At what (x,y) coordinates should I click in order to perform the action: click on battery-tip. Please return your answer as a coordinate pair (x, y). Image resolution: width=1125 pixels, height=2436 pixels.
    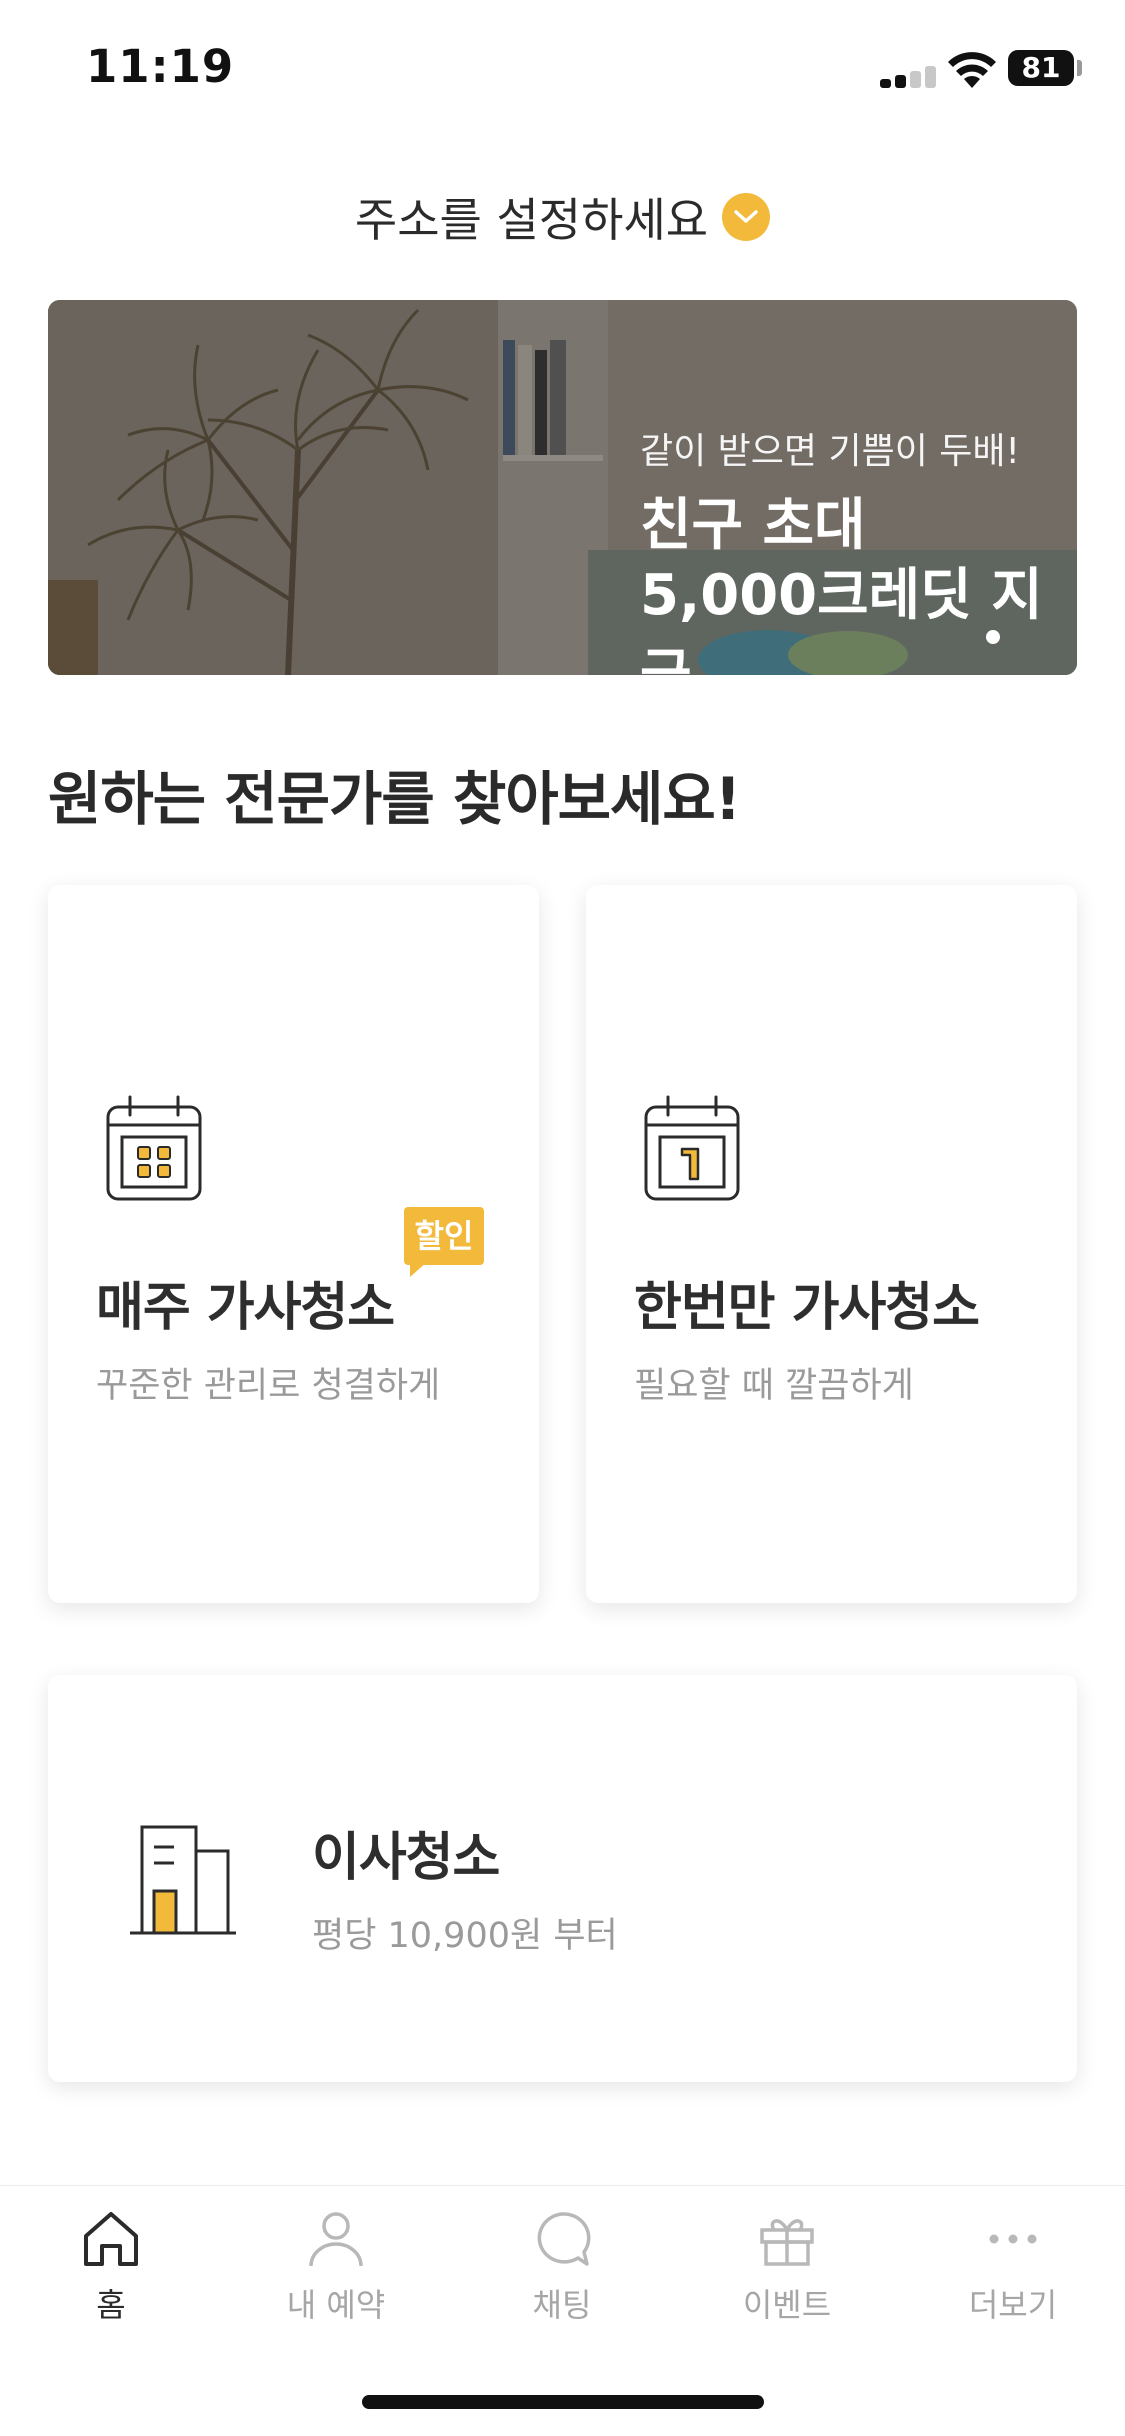
    Looking at the image, I should click on (1079, 68).